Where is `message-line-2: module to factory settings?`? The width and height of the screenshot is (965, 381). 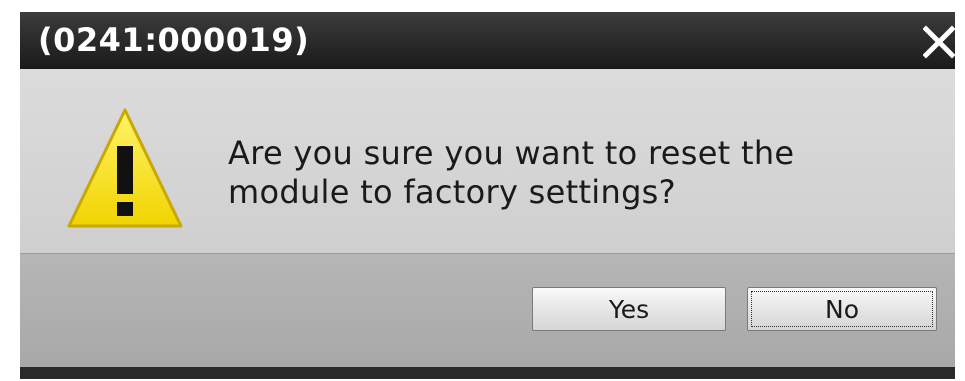
message-line-2: module to factory settings? is located at coordinates (452, 192).